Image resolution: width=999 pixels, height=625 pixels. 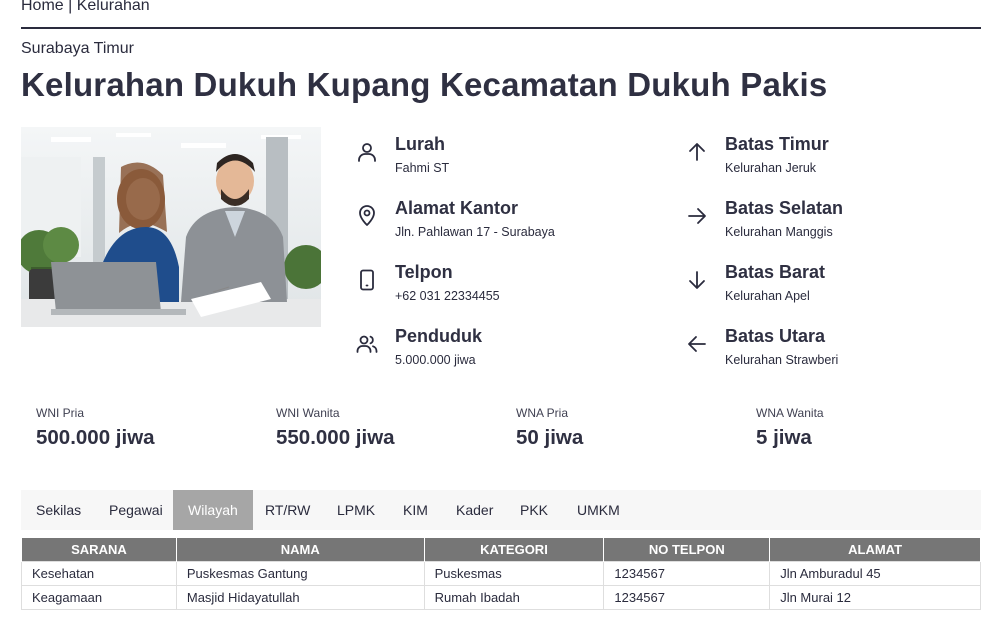 I want to click on telpon-value: +62 031 22334455, so click(x=447, y=296).